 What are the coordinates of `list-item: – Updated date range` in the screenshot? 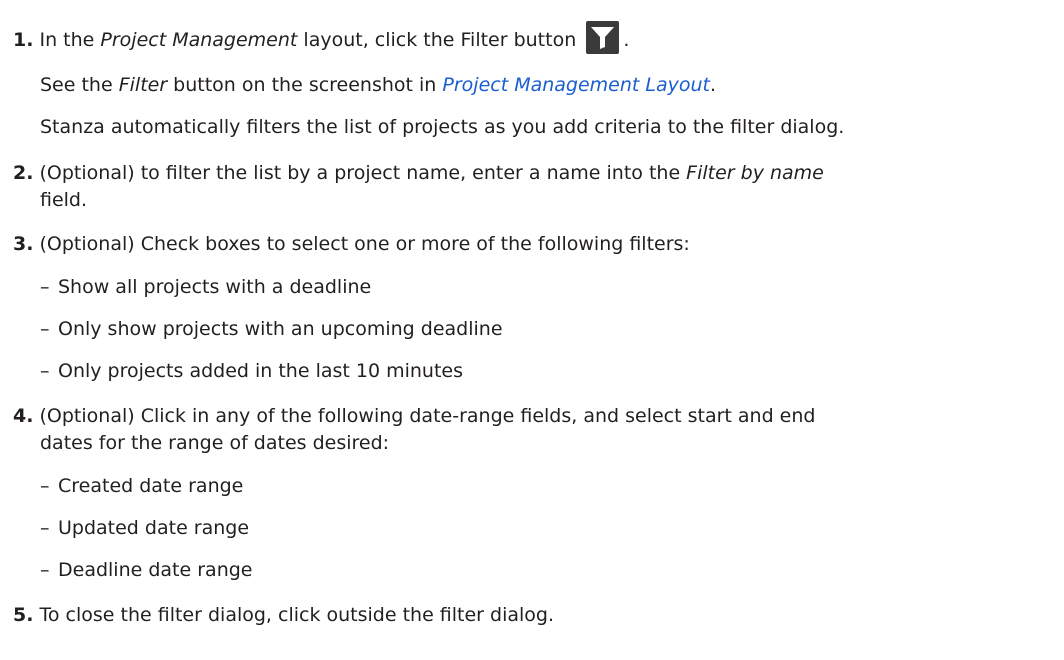 It's located at (144, 528).